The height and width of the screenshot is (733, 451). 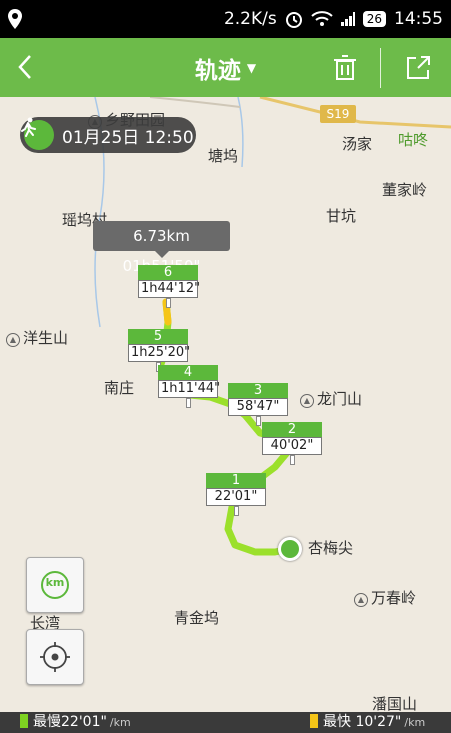 I want to click on marker-number: 3, so click(x=258, y=390).